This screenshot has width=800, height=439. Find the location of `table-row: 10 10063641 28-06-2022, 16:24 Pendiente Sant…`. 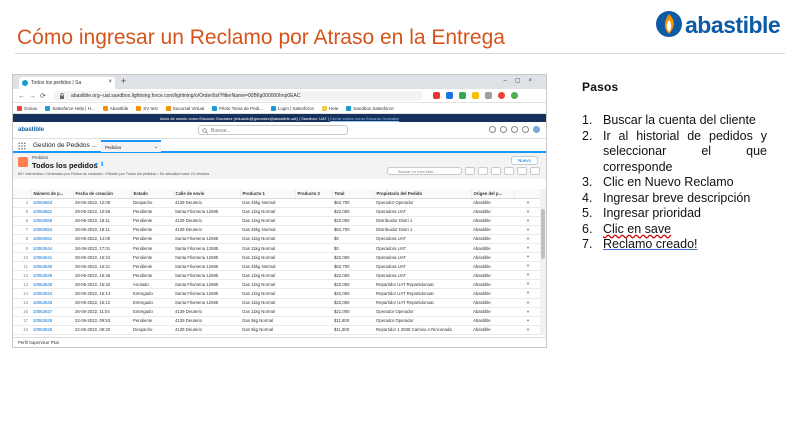

table-row: 10 10063641 28-06-2022, 16:24 Pendiente Sant… is located at coordinates (277, 257).